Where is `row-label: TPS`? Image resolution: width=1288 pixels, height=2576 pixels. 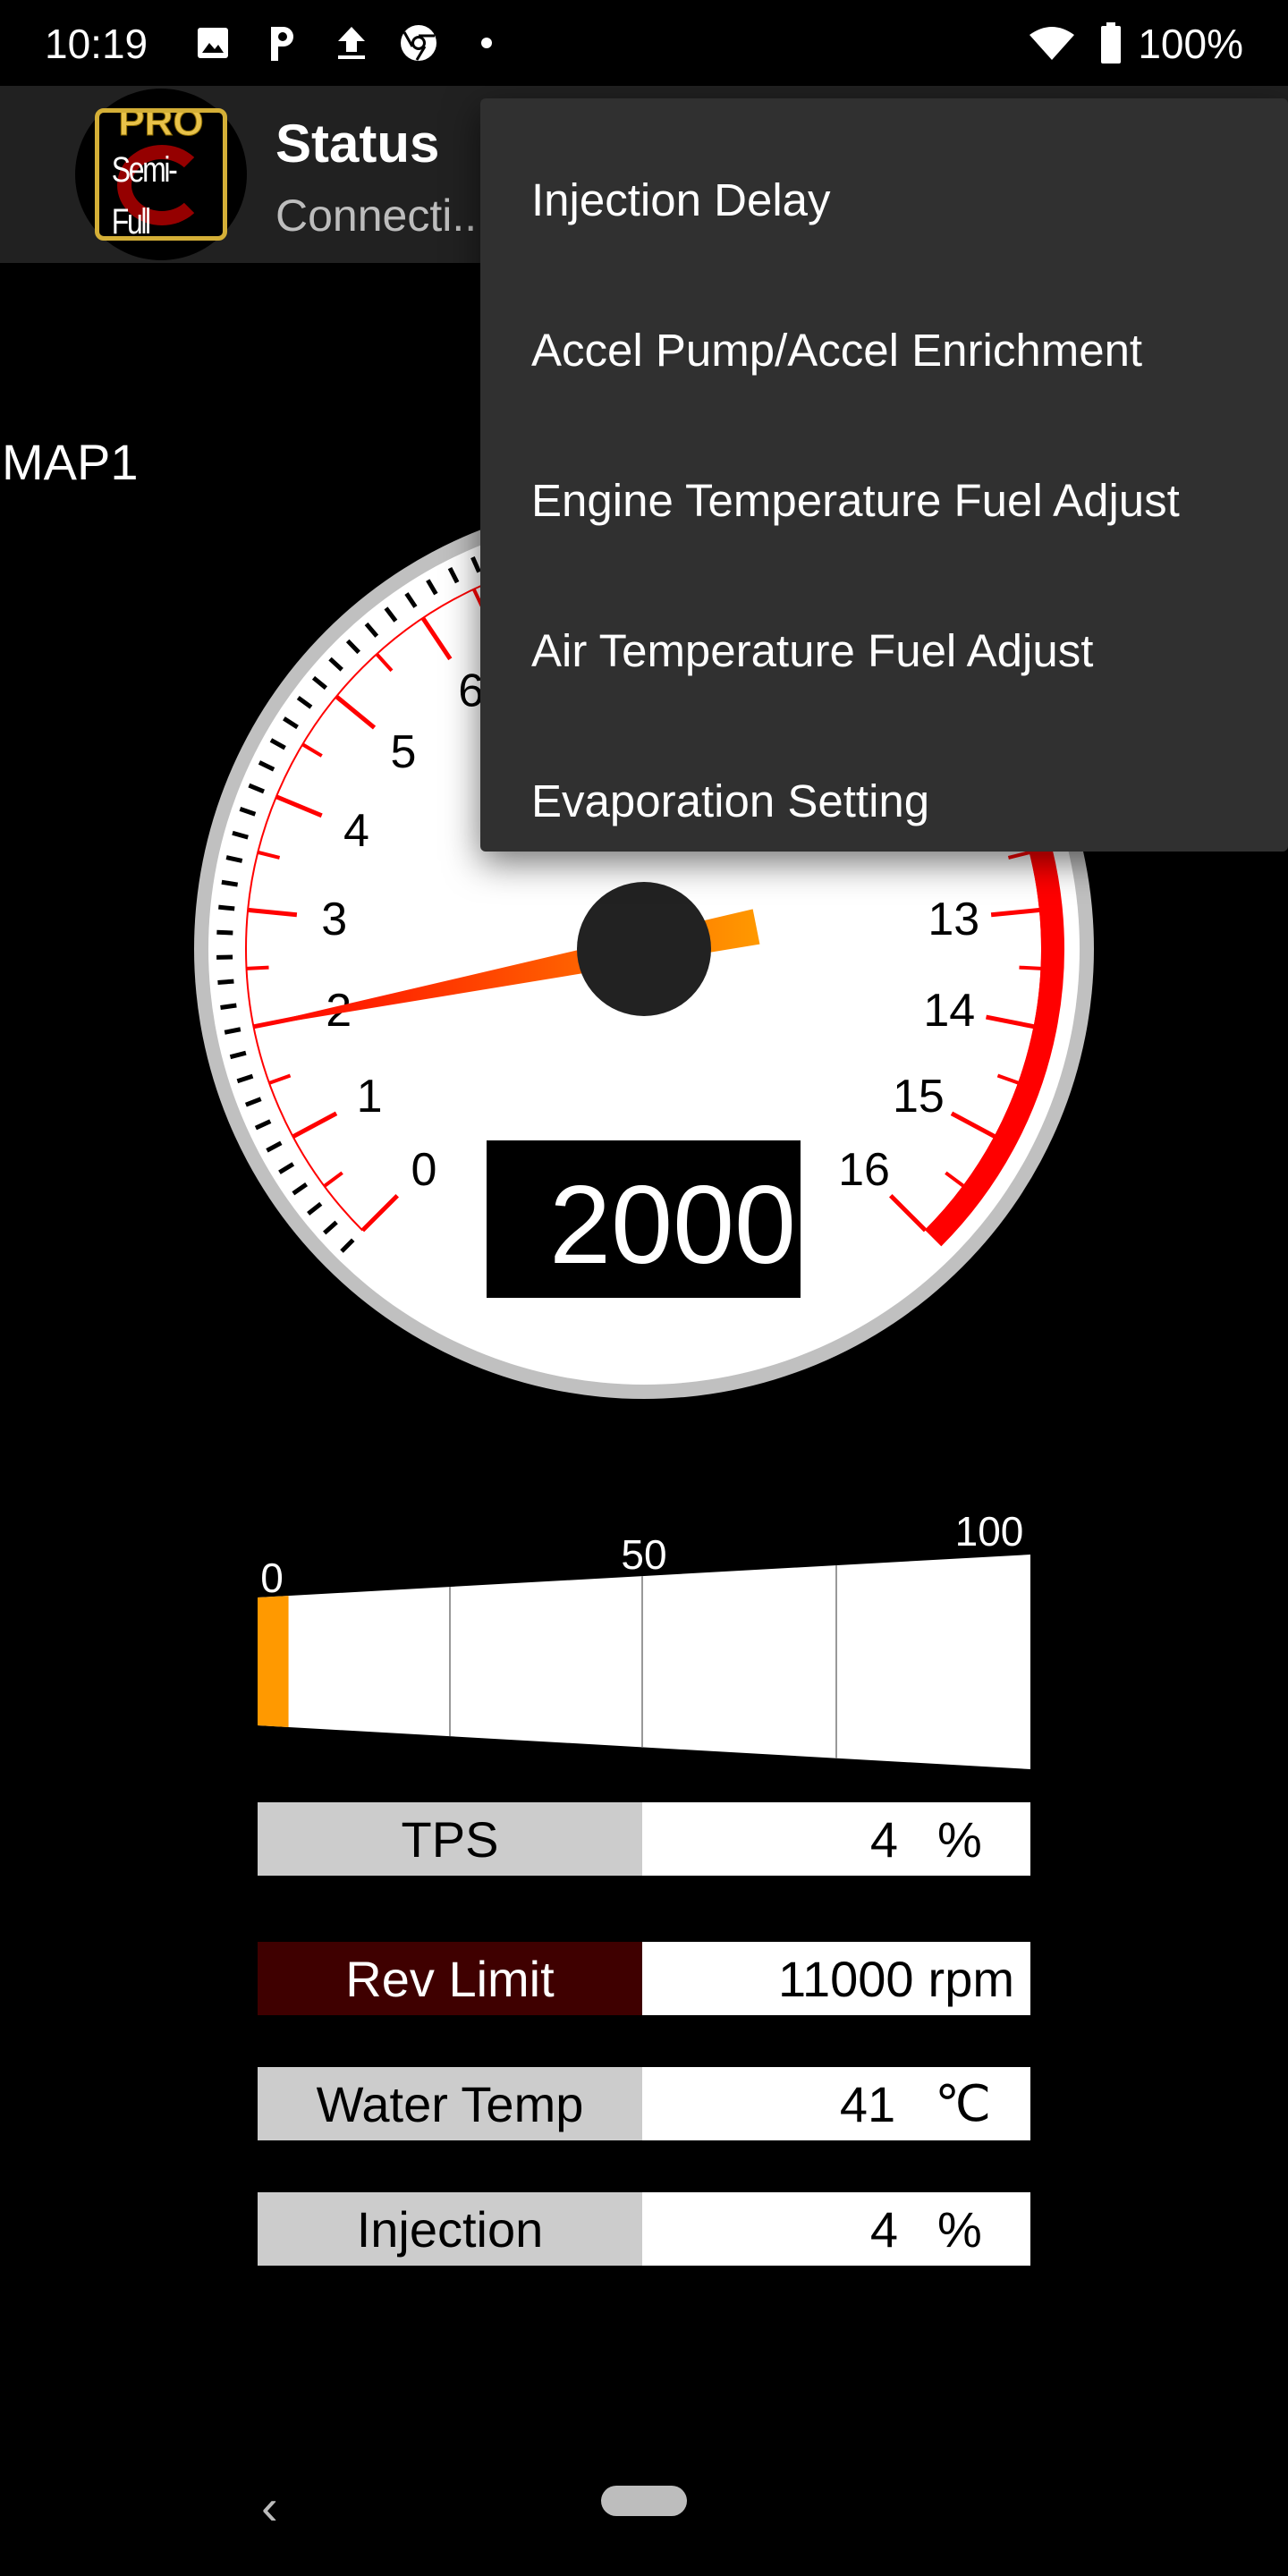 row-label: TPS is located at coordinates (450, 1839).